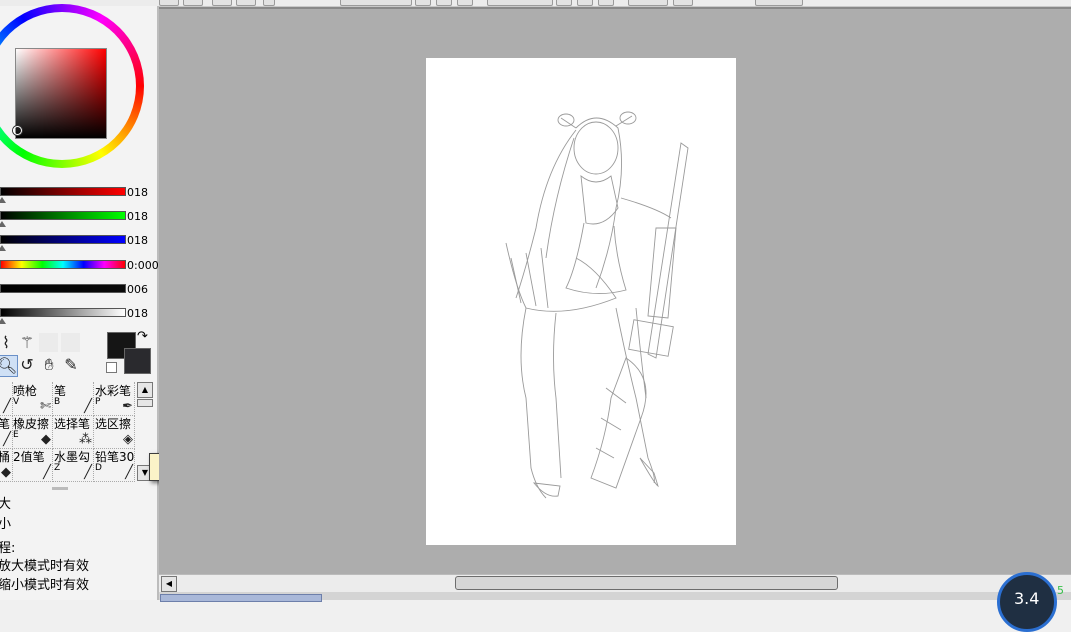 The height and width of the screenshot is (632, 1071). I want to click on gray-value: 018, so click(137, 313).